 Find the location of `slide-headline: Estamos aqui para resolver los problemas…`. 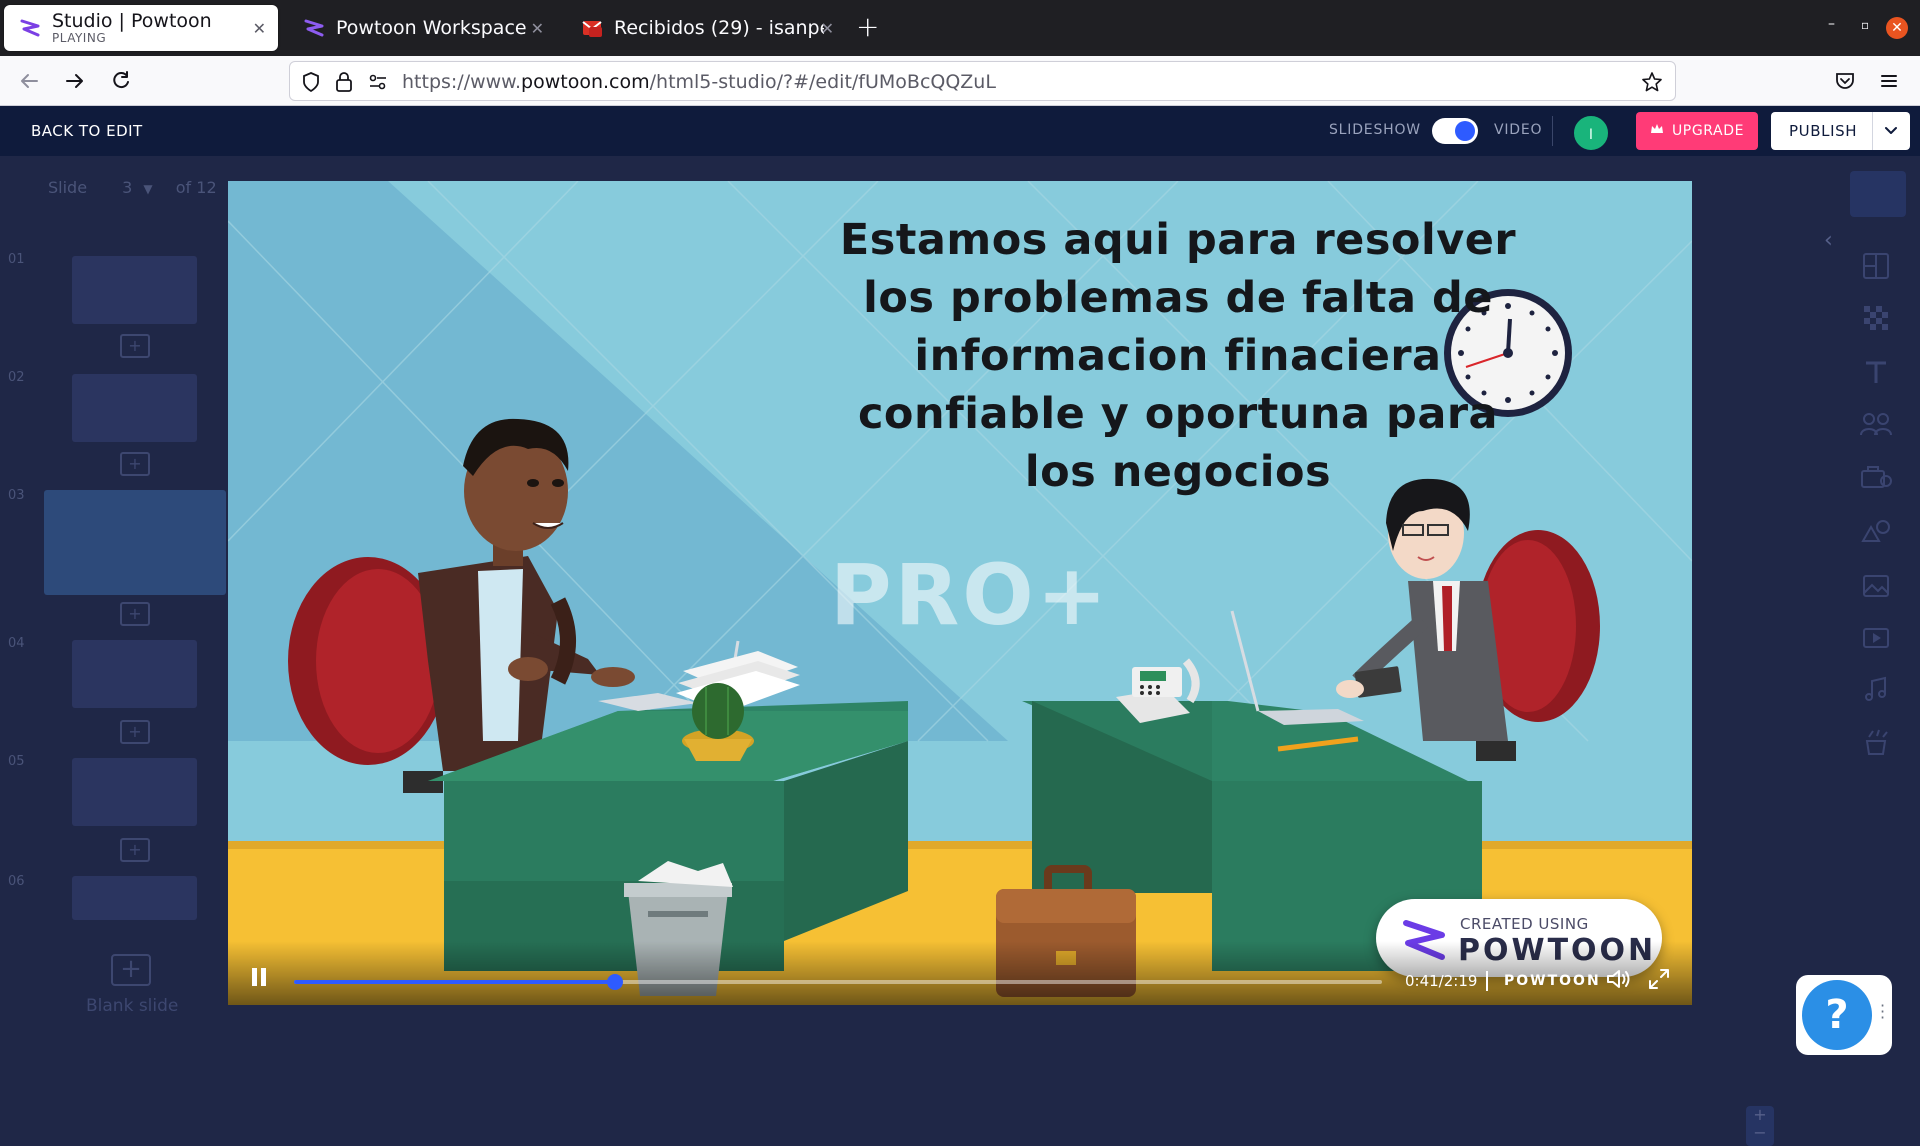

slide-headline: Estamos aqui para resolver los problemas… is located at coordinates (1178, 356).